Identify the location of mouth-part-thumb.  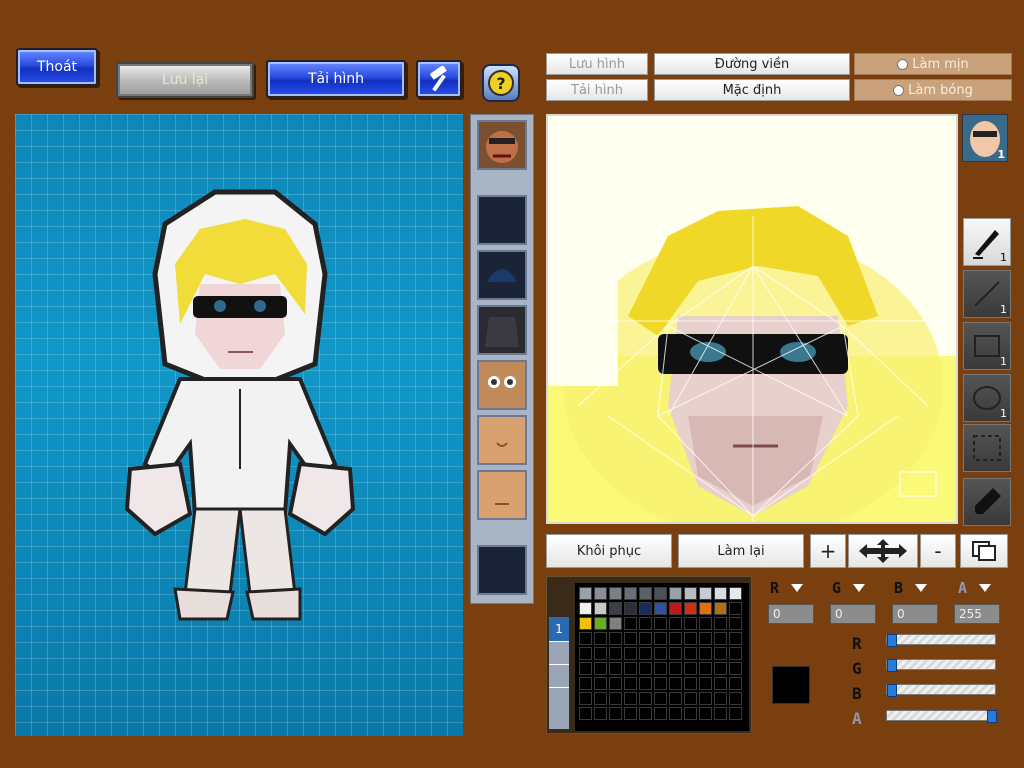
(502, 495).